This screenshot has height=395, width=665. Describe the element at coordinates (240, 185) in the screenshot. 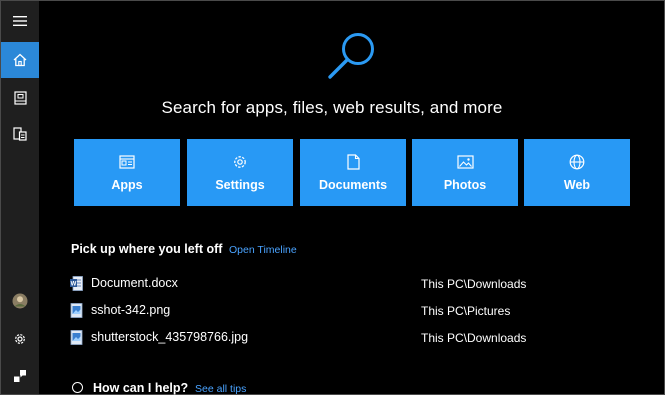

I see `tile-label: Settings` at that location.